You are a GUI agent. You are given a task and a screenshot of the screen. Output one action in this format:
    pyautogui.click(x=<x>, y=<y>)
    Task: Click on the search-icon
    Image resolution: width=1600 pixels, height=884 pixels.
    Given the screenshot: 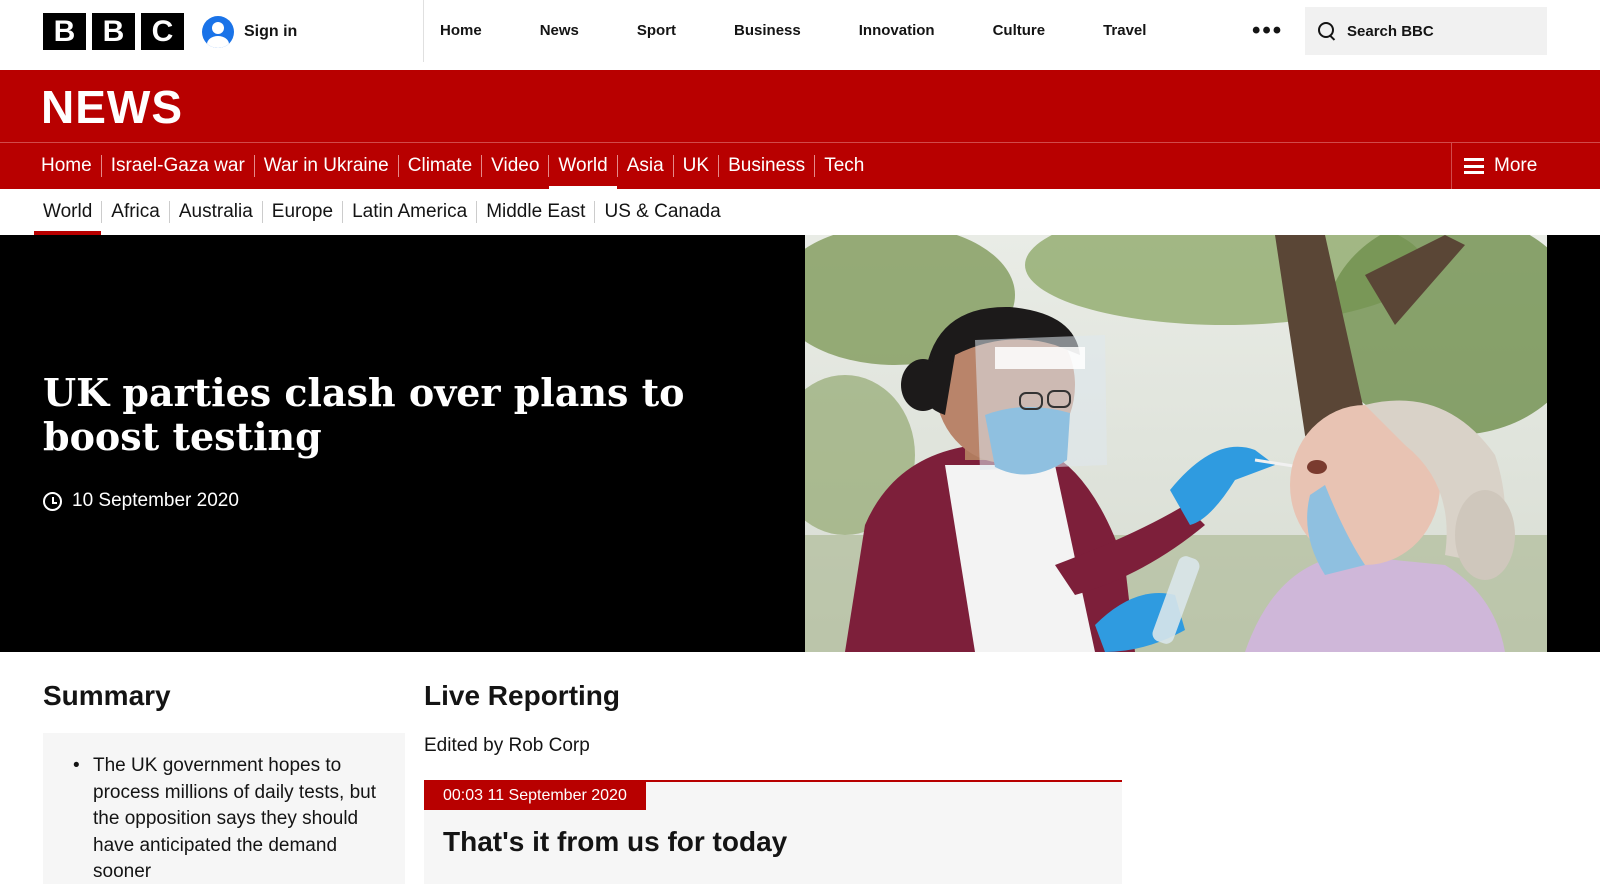 What is the action you would take?
    pyautogui.click(x=1327, y=31)
    